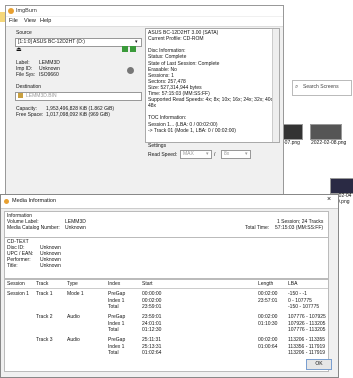 The image size is (353, 378). What do you see at coordinates (268, 300) in the screenshot?
I see `table-cell-length: 23:57:01` at bounding box center [268, 300].